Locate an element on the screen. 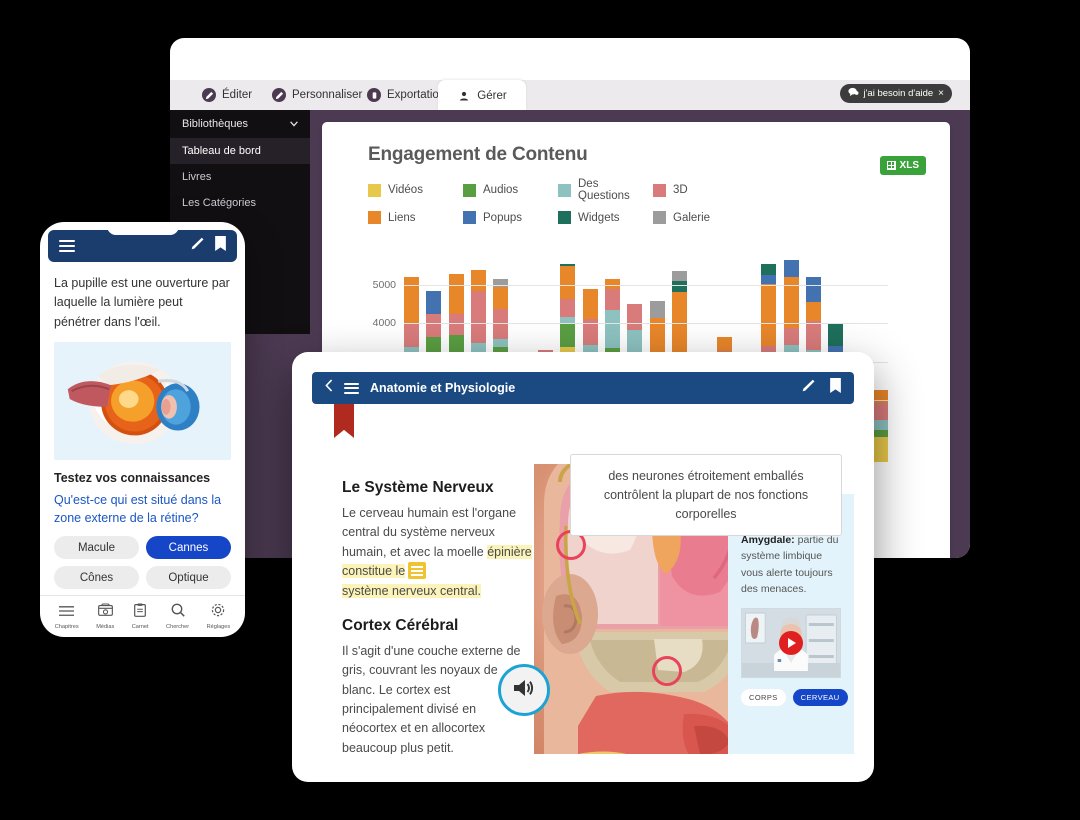 The width and height of the screenshot is (1080, 820). nav-item-carnet: Carnet is located at coordinates (140, 616).